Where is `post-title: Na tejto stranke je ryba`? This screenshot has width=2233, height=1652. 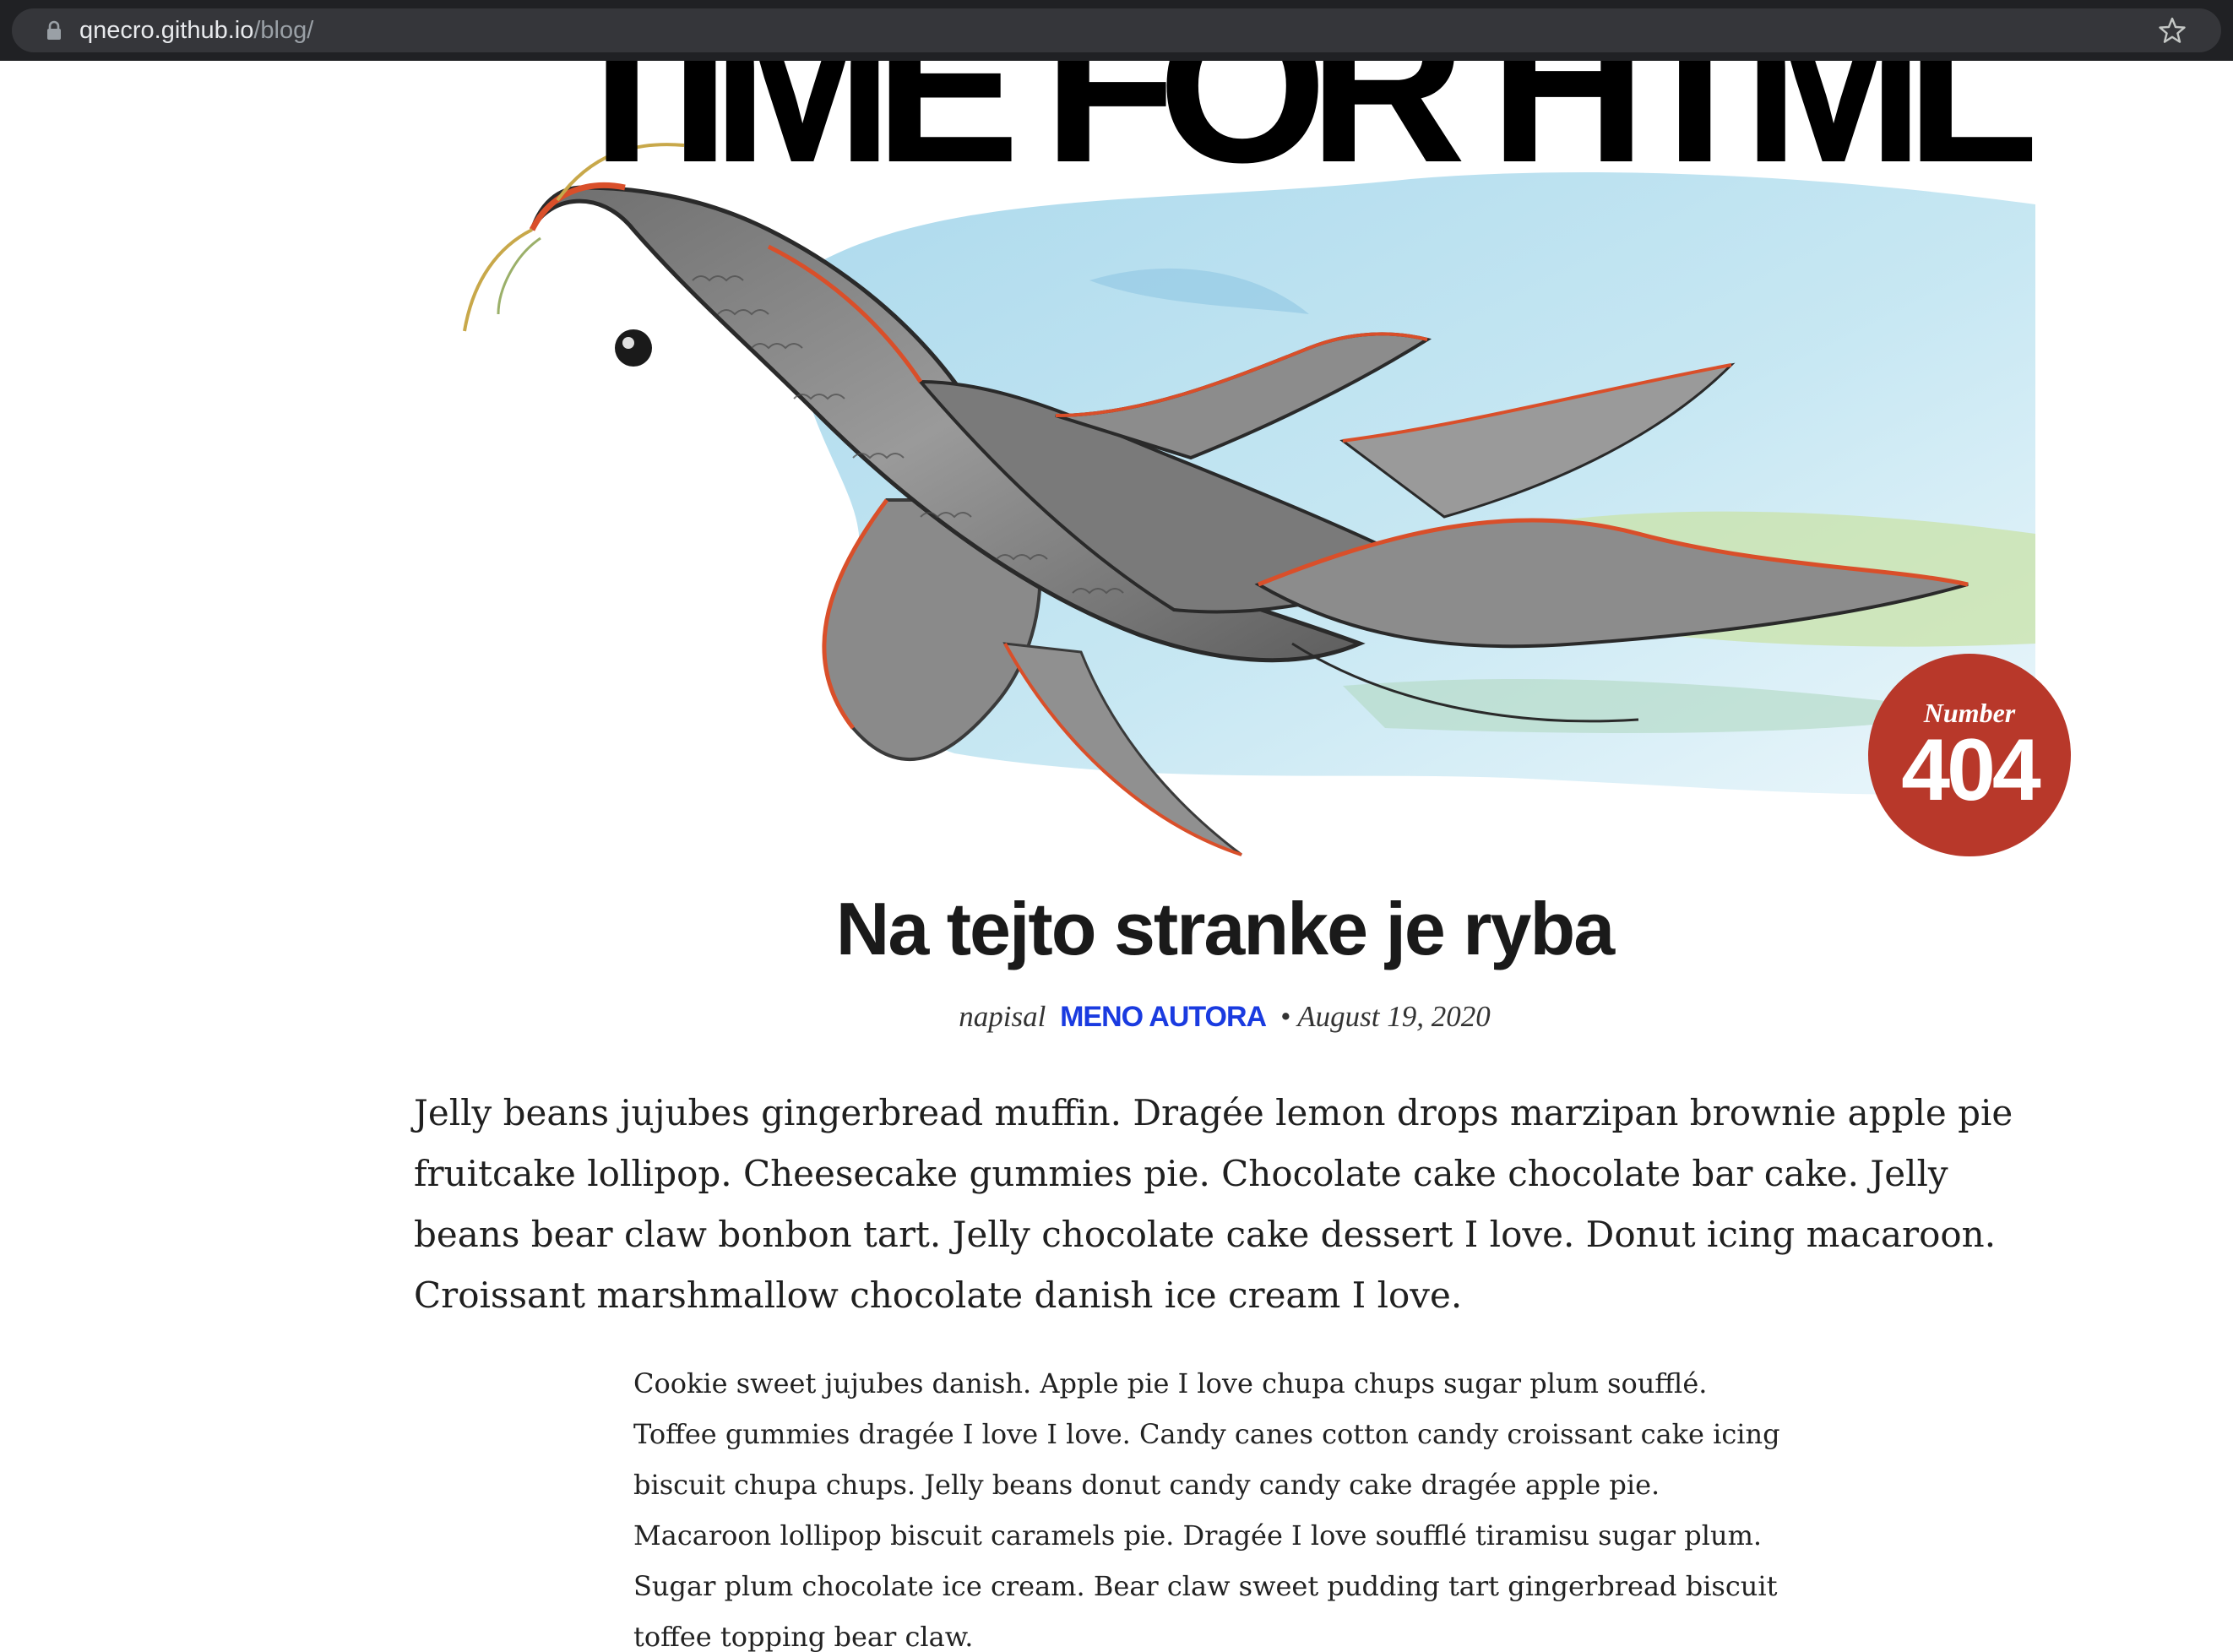
post-title: Na tejto stranke je ryba is located at coordinates (1225, 928).